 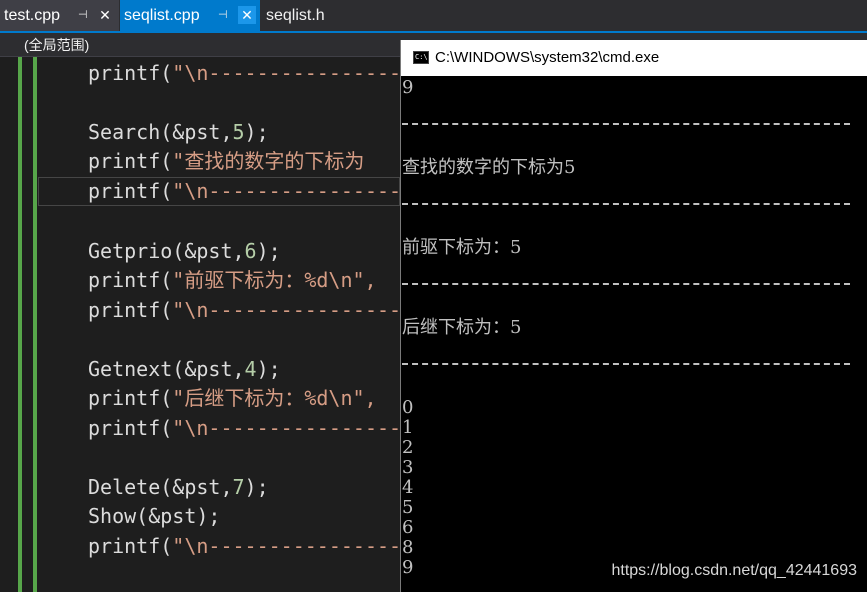 What do you see at coordinates (421, 57) in the screenshot?
I see `cmd-icon: C:\` at bounding box center [421, 57].